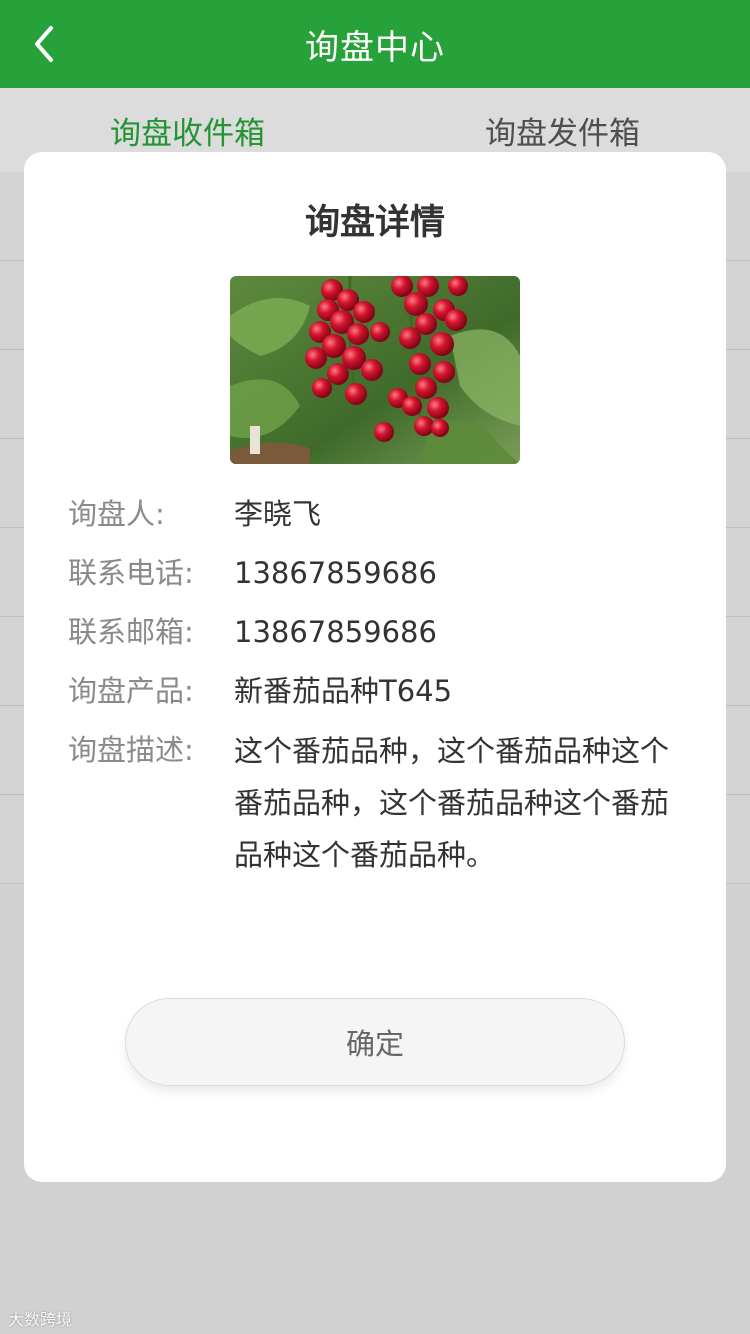  I want to click on field-value: 李晓飞, so click(278, 514).